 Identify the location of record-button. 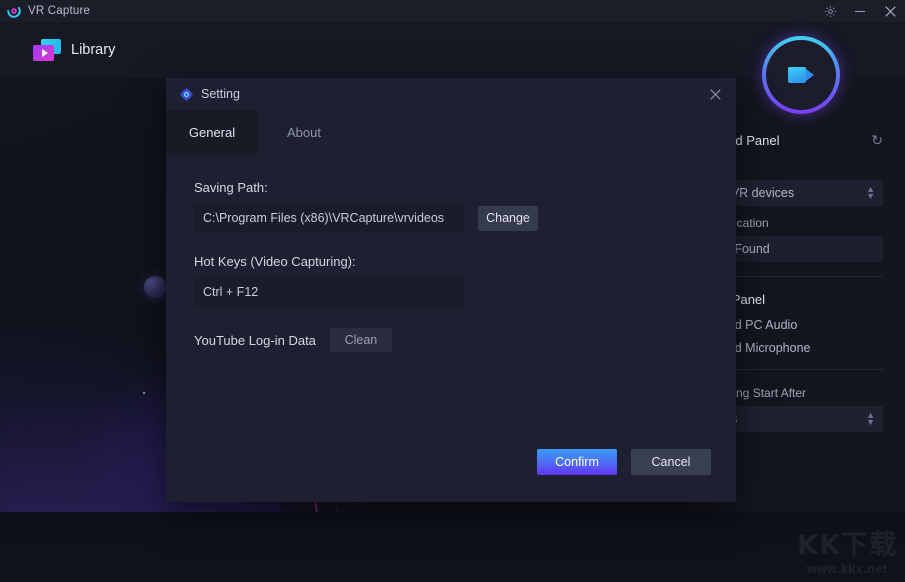
(801, 75).